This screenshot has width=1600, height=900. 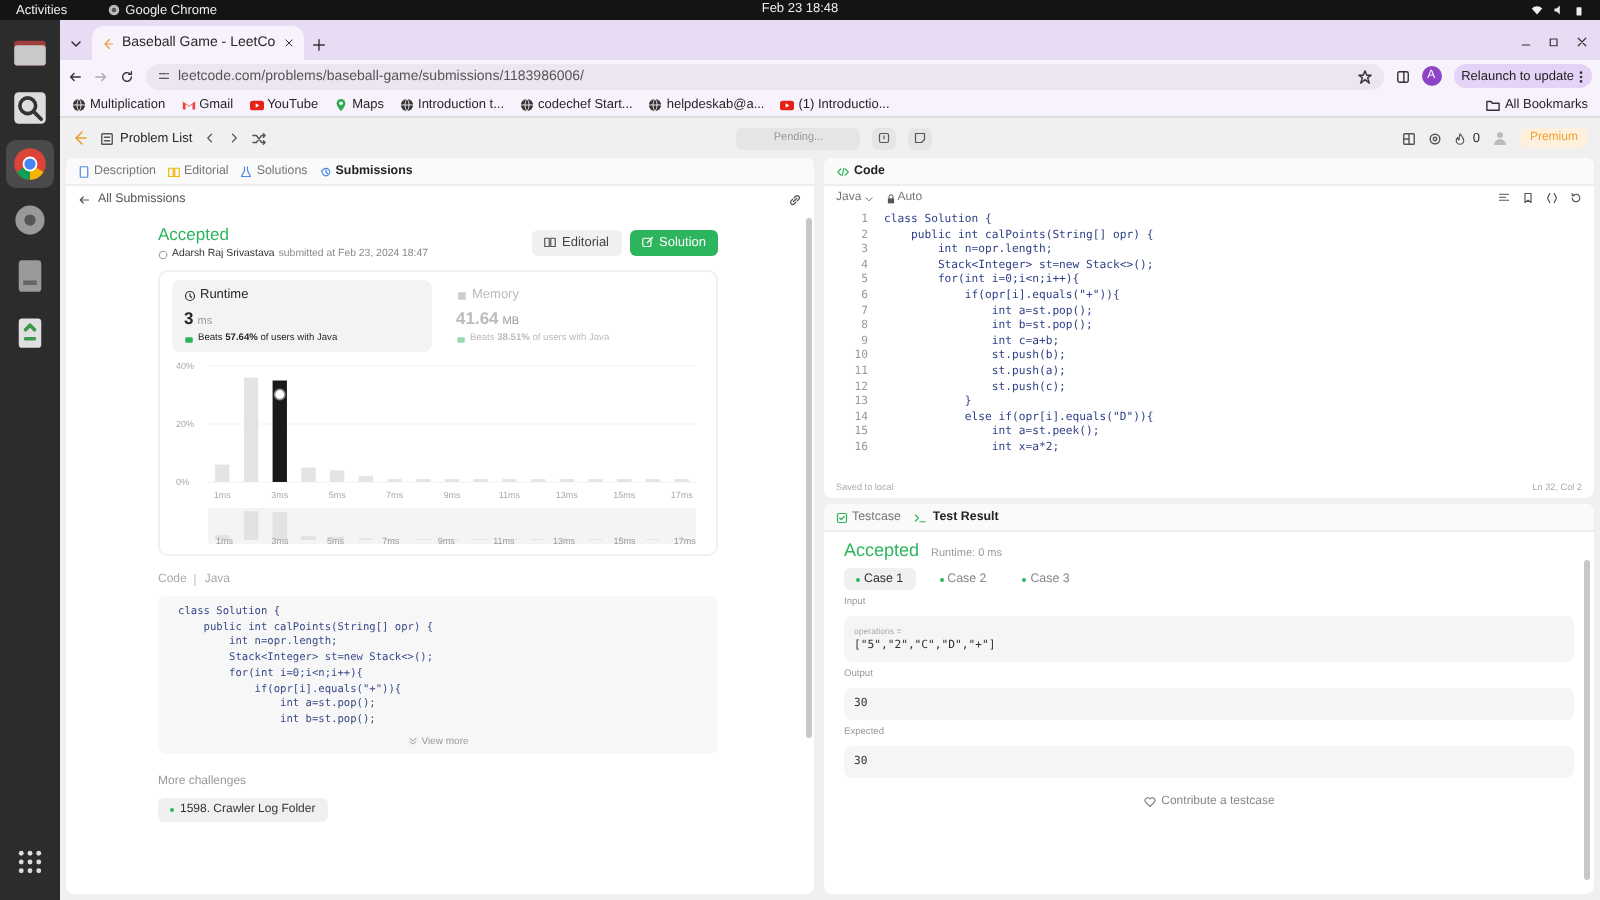 I want to click on result-status: Accepted, so click(x=882, y=550).